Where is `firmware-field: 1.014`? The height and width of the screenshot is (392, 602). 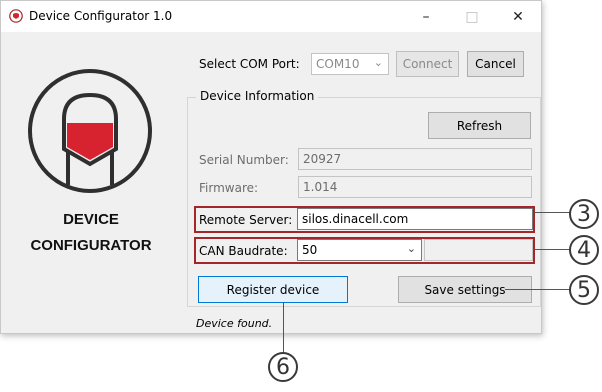 firmware-field: 1.014 is located at coordinates (415, 187).